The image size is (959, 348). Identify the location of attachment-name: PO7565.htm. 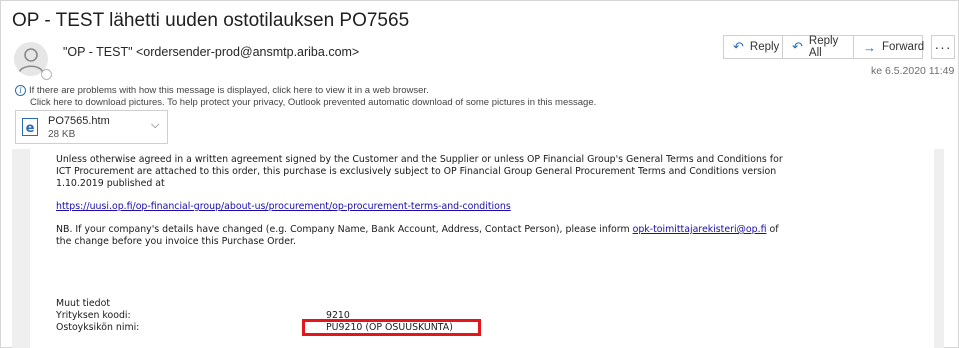
(79, 121).